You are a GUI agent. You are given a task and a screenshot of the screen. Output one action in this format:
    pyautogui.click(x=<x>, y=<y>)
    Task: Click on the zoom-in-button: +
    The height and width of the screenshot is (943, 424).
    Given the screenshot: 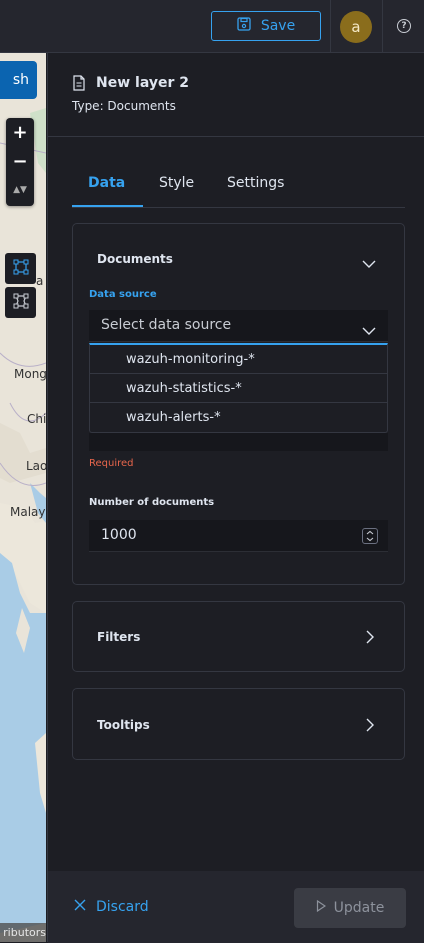 What is the action you would take?
    pyautogui.click(x=20, y=132)
    